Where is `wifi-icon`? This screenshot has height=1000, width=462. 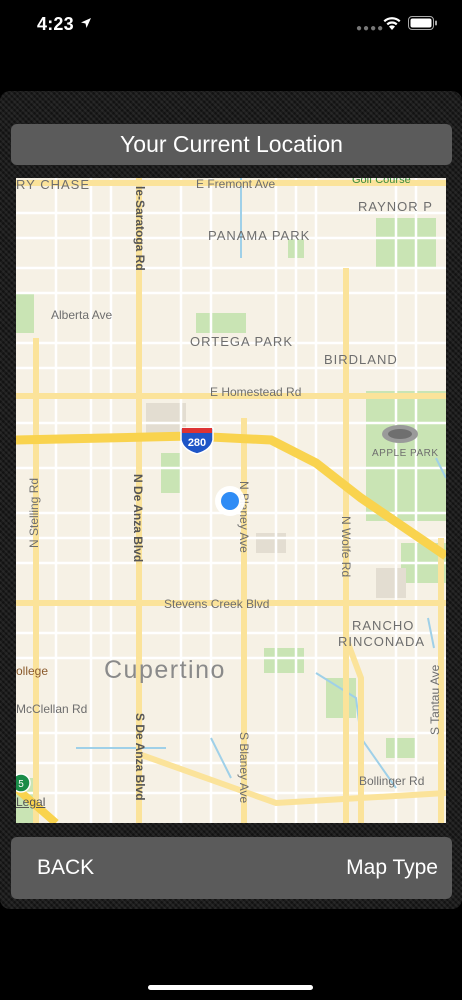
wifi-icon is located at coordinates (392, 25).